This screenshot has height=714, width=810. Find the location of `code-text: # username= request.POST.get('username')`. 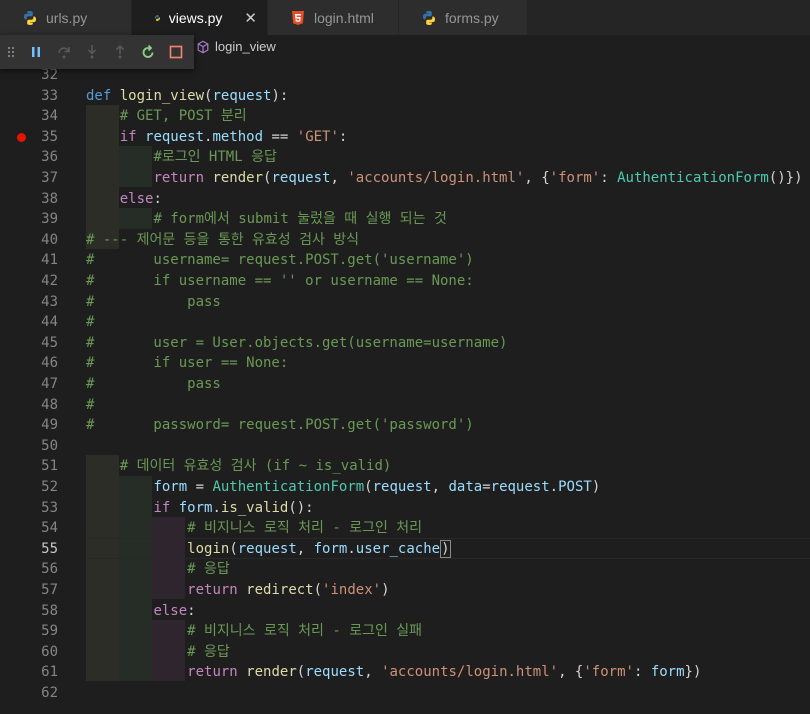

code-text: # username= request.POST.get('username') is located at coordinates (280, 260).